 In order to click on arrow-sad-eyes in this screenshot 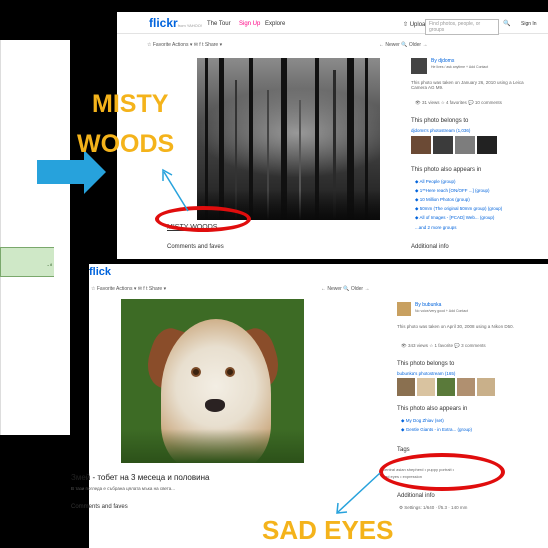, I will do `click(359, 492)`.